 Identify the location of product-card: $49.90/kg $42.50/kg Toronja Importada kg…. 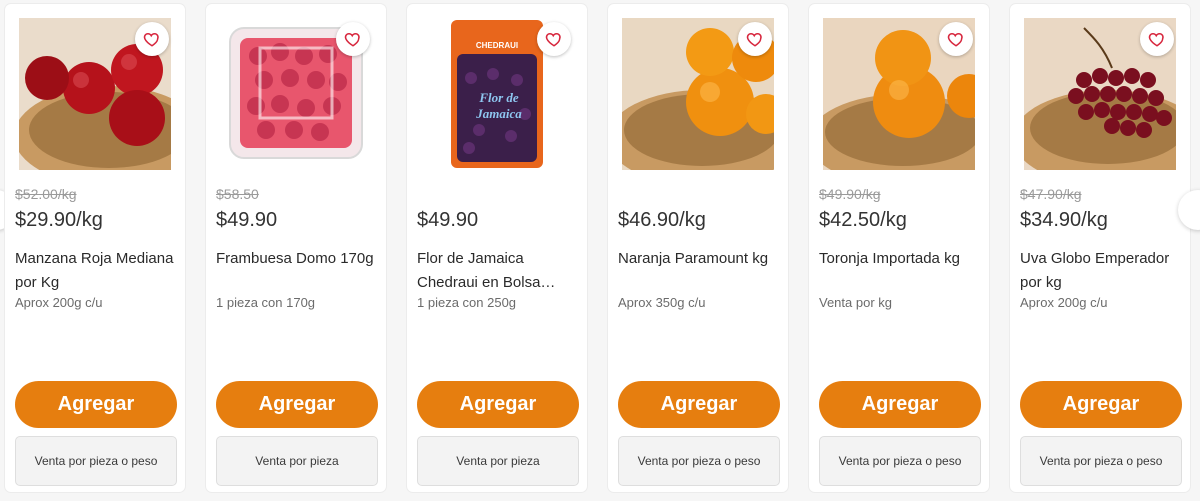
(899, 248).